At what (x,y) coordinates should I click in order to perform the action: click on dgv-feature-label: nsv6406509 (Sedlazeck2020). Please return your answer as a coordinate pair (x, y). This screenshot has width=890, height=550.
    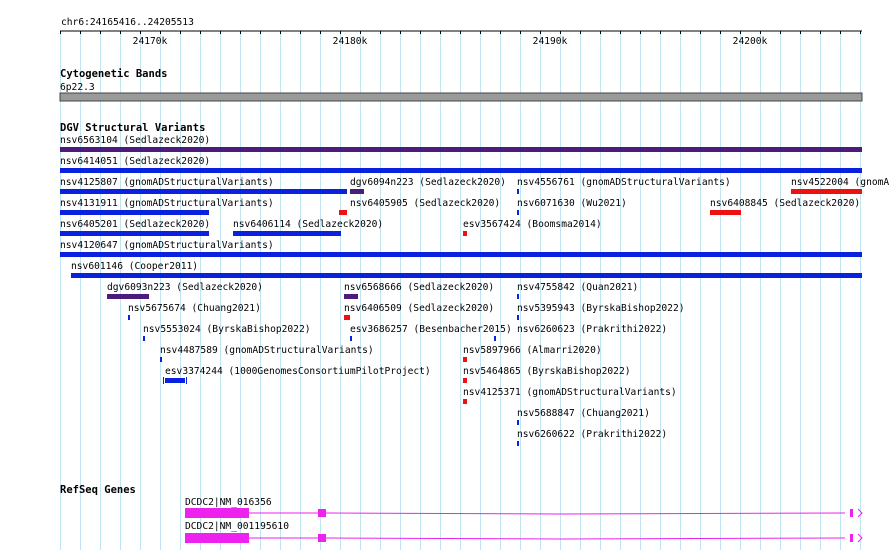
    Looking at the image, I should click on (419, 308).